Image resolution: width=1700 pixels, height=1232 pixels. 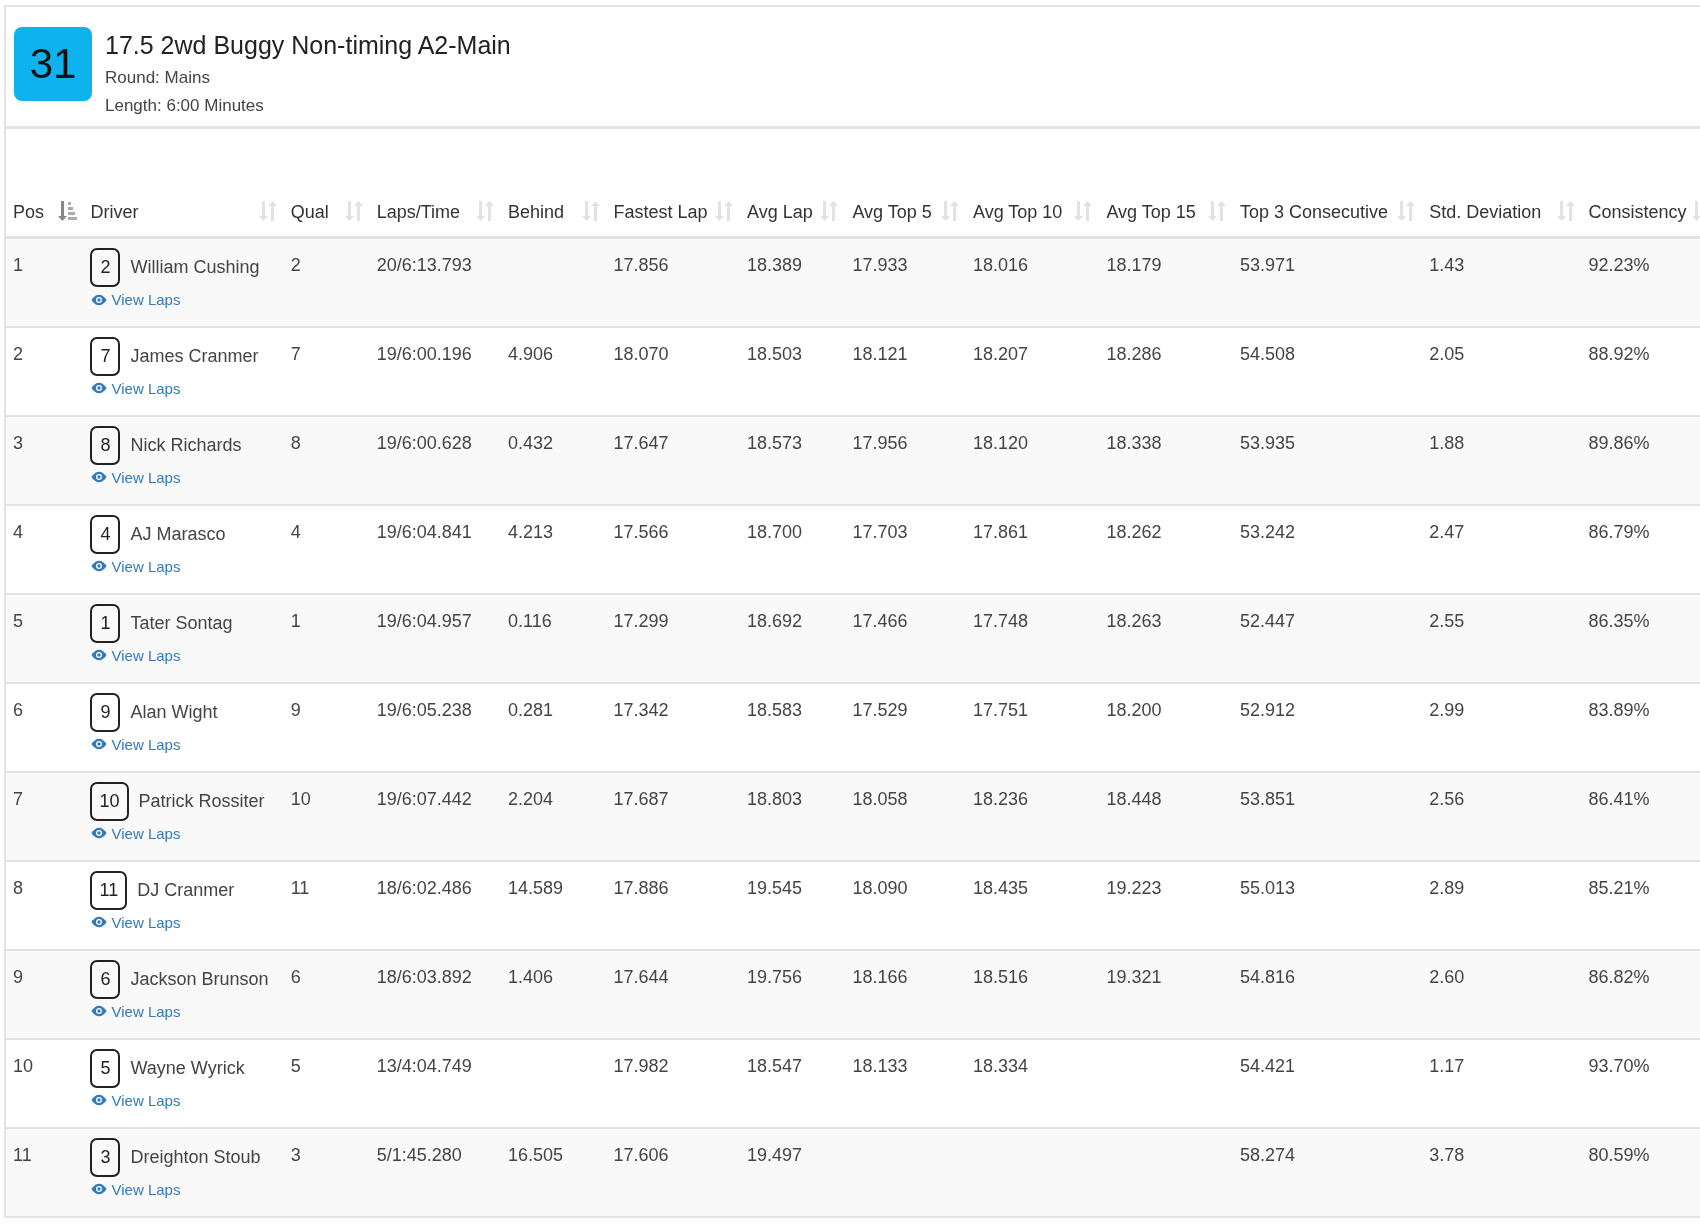 I want to click on table-cell: 19.497, so click(x=774, y=1155).